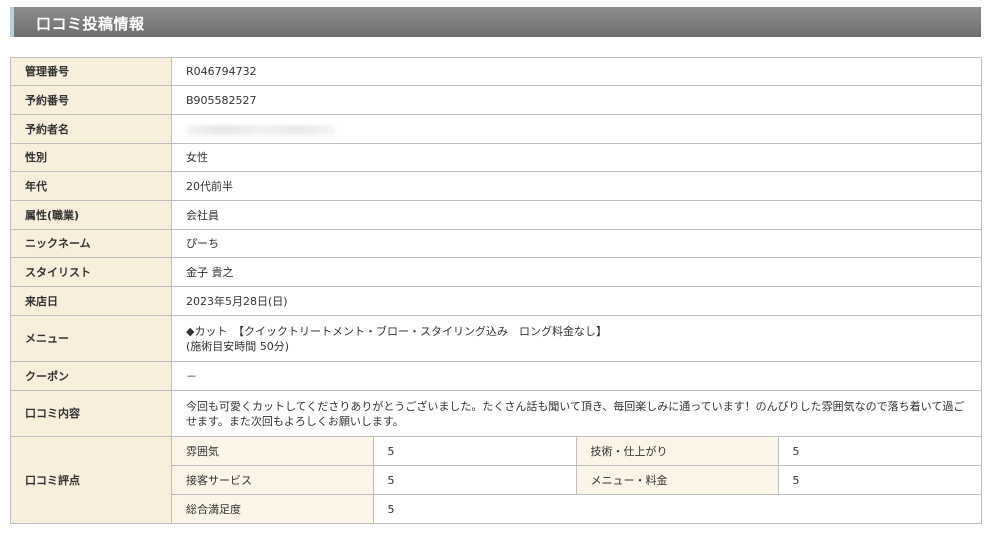 Image resolution: width=999 pixels, height=540 pixels. What do you see at coordinates (90, 24) in the screenshot?
I see `section-title: 口コミ投稿情報` at bounding box center [90, 24].